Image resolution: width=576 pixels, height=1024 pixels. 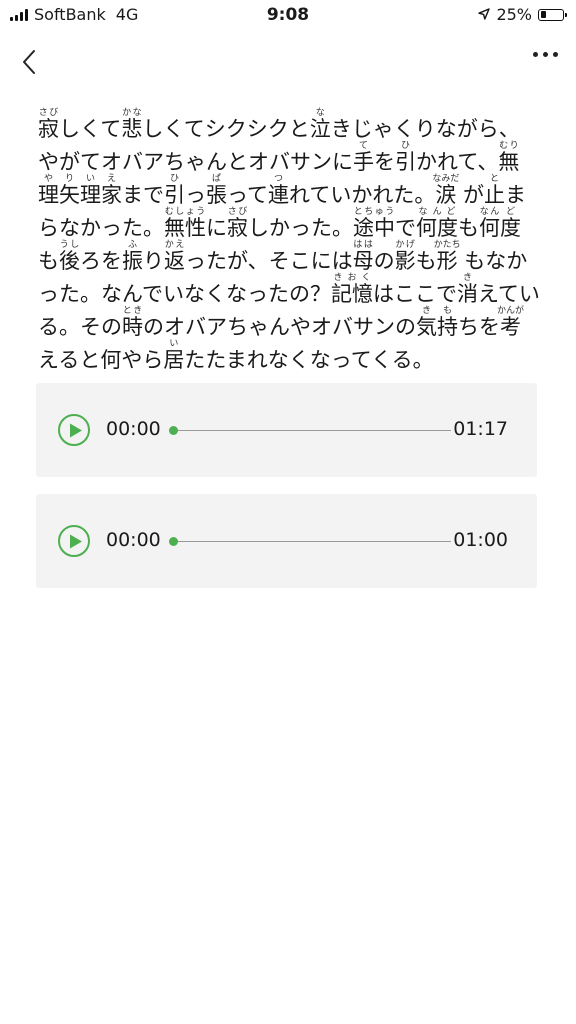 I want to click on furigana: なんど, so click(x=437, y=212).